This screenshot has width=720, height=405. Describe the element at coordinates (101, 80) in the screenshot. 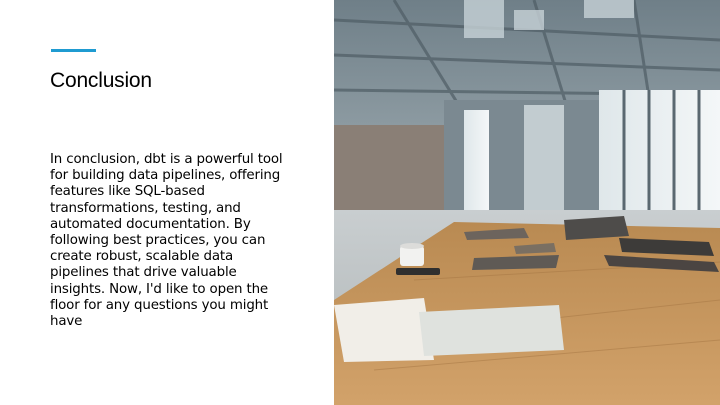

I see `slide-title: Conclusion` at that location.